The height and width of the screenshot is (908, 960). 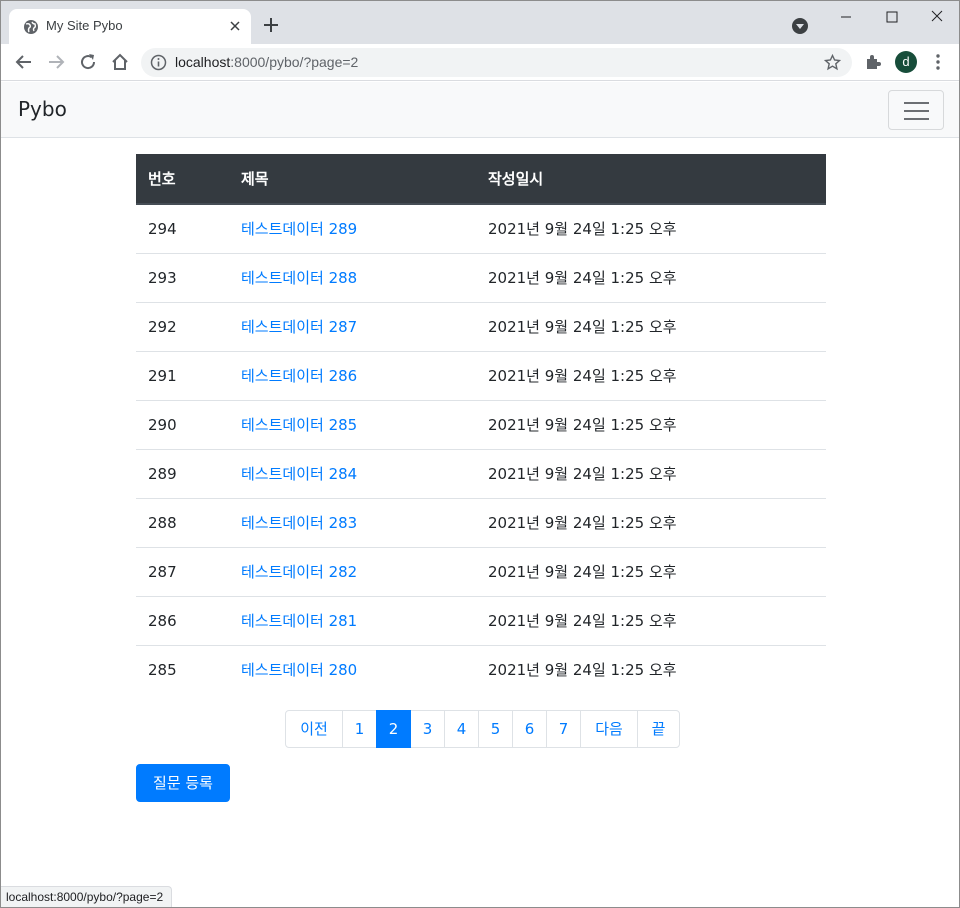 I want to click on page-link-4: 4, so click(x=461, y=729).